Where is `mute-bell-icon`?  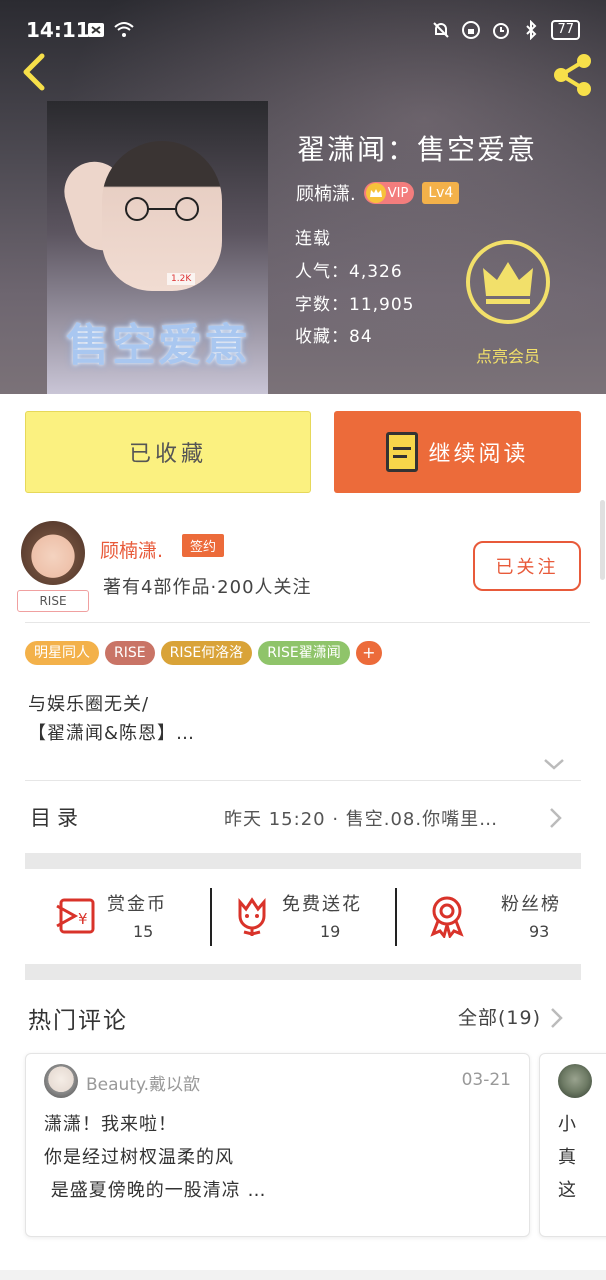
mute-bell-icon is located at coordinates (441, 30).